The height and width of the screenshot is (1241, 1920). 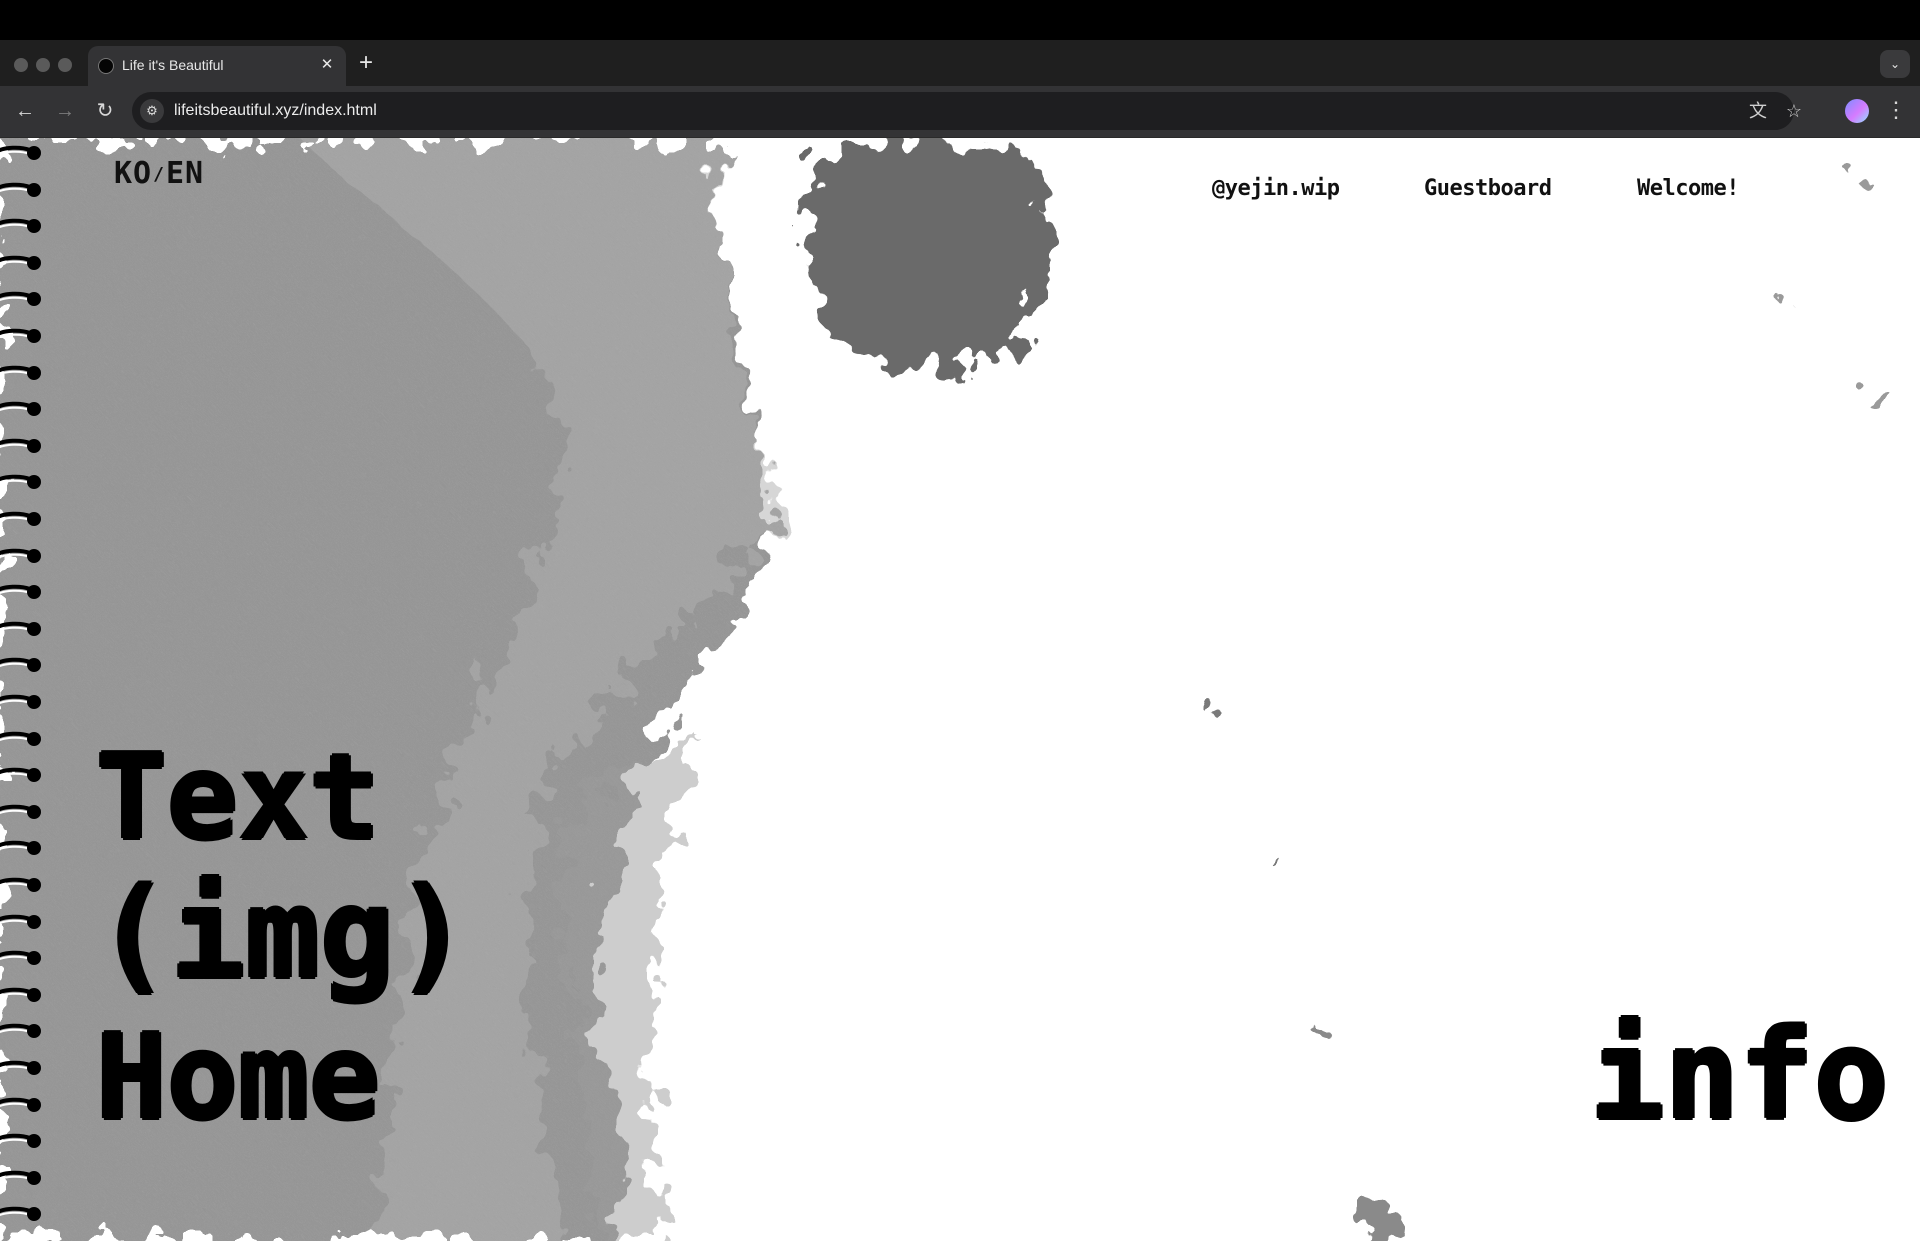 I want to click on text-menu-link: Text, so click(x=238, y=797).